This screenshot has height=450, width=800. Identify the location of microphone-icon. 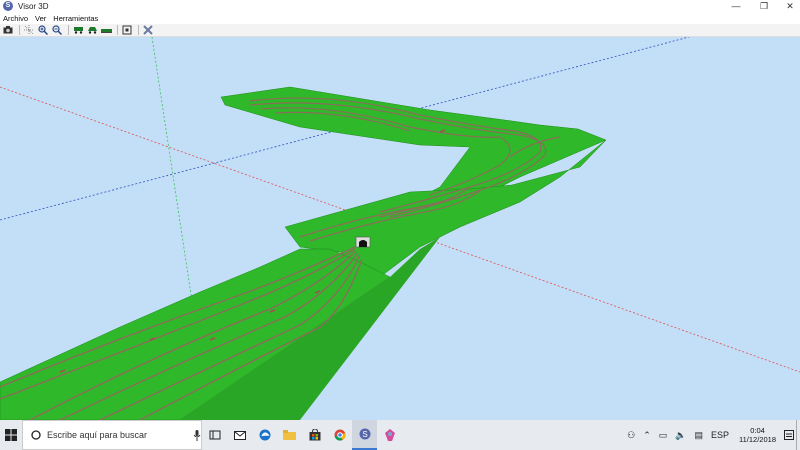
(197, 435).